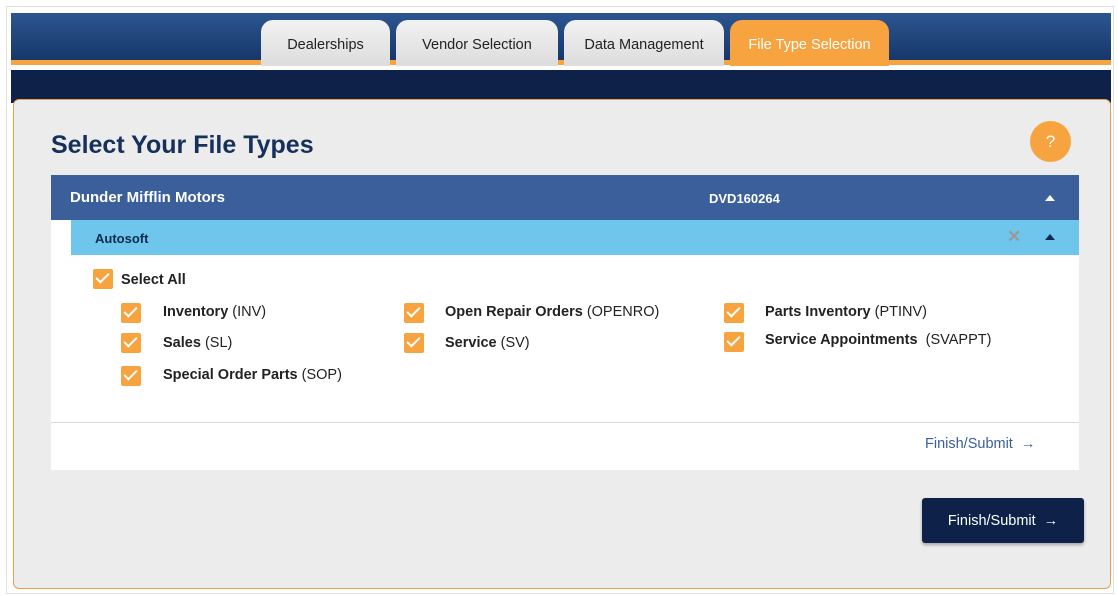 The height and width of the screenshot is (596, 1118). I want to click on remove-vendor-icon: ✕, so click(1014, 237).